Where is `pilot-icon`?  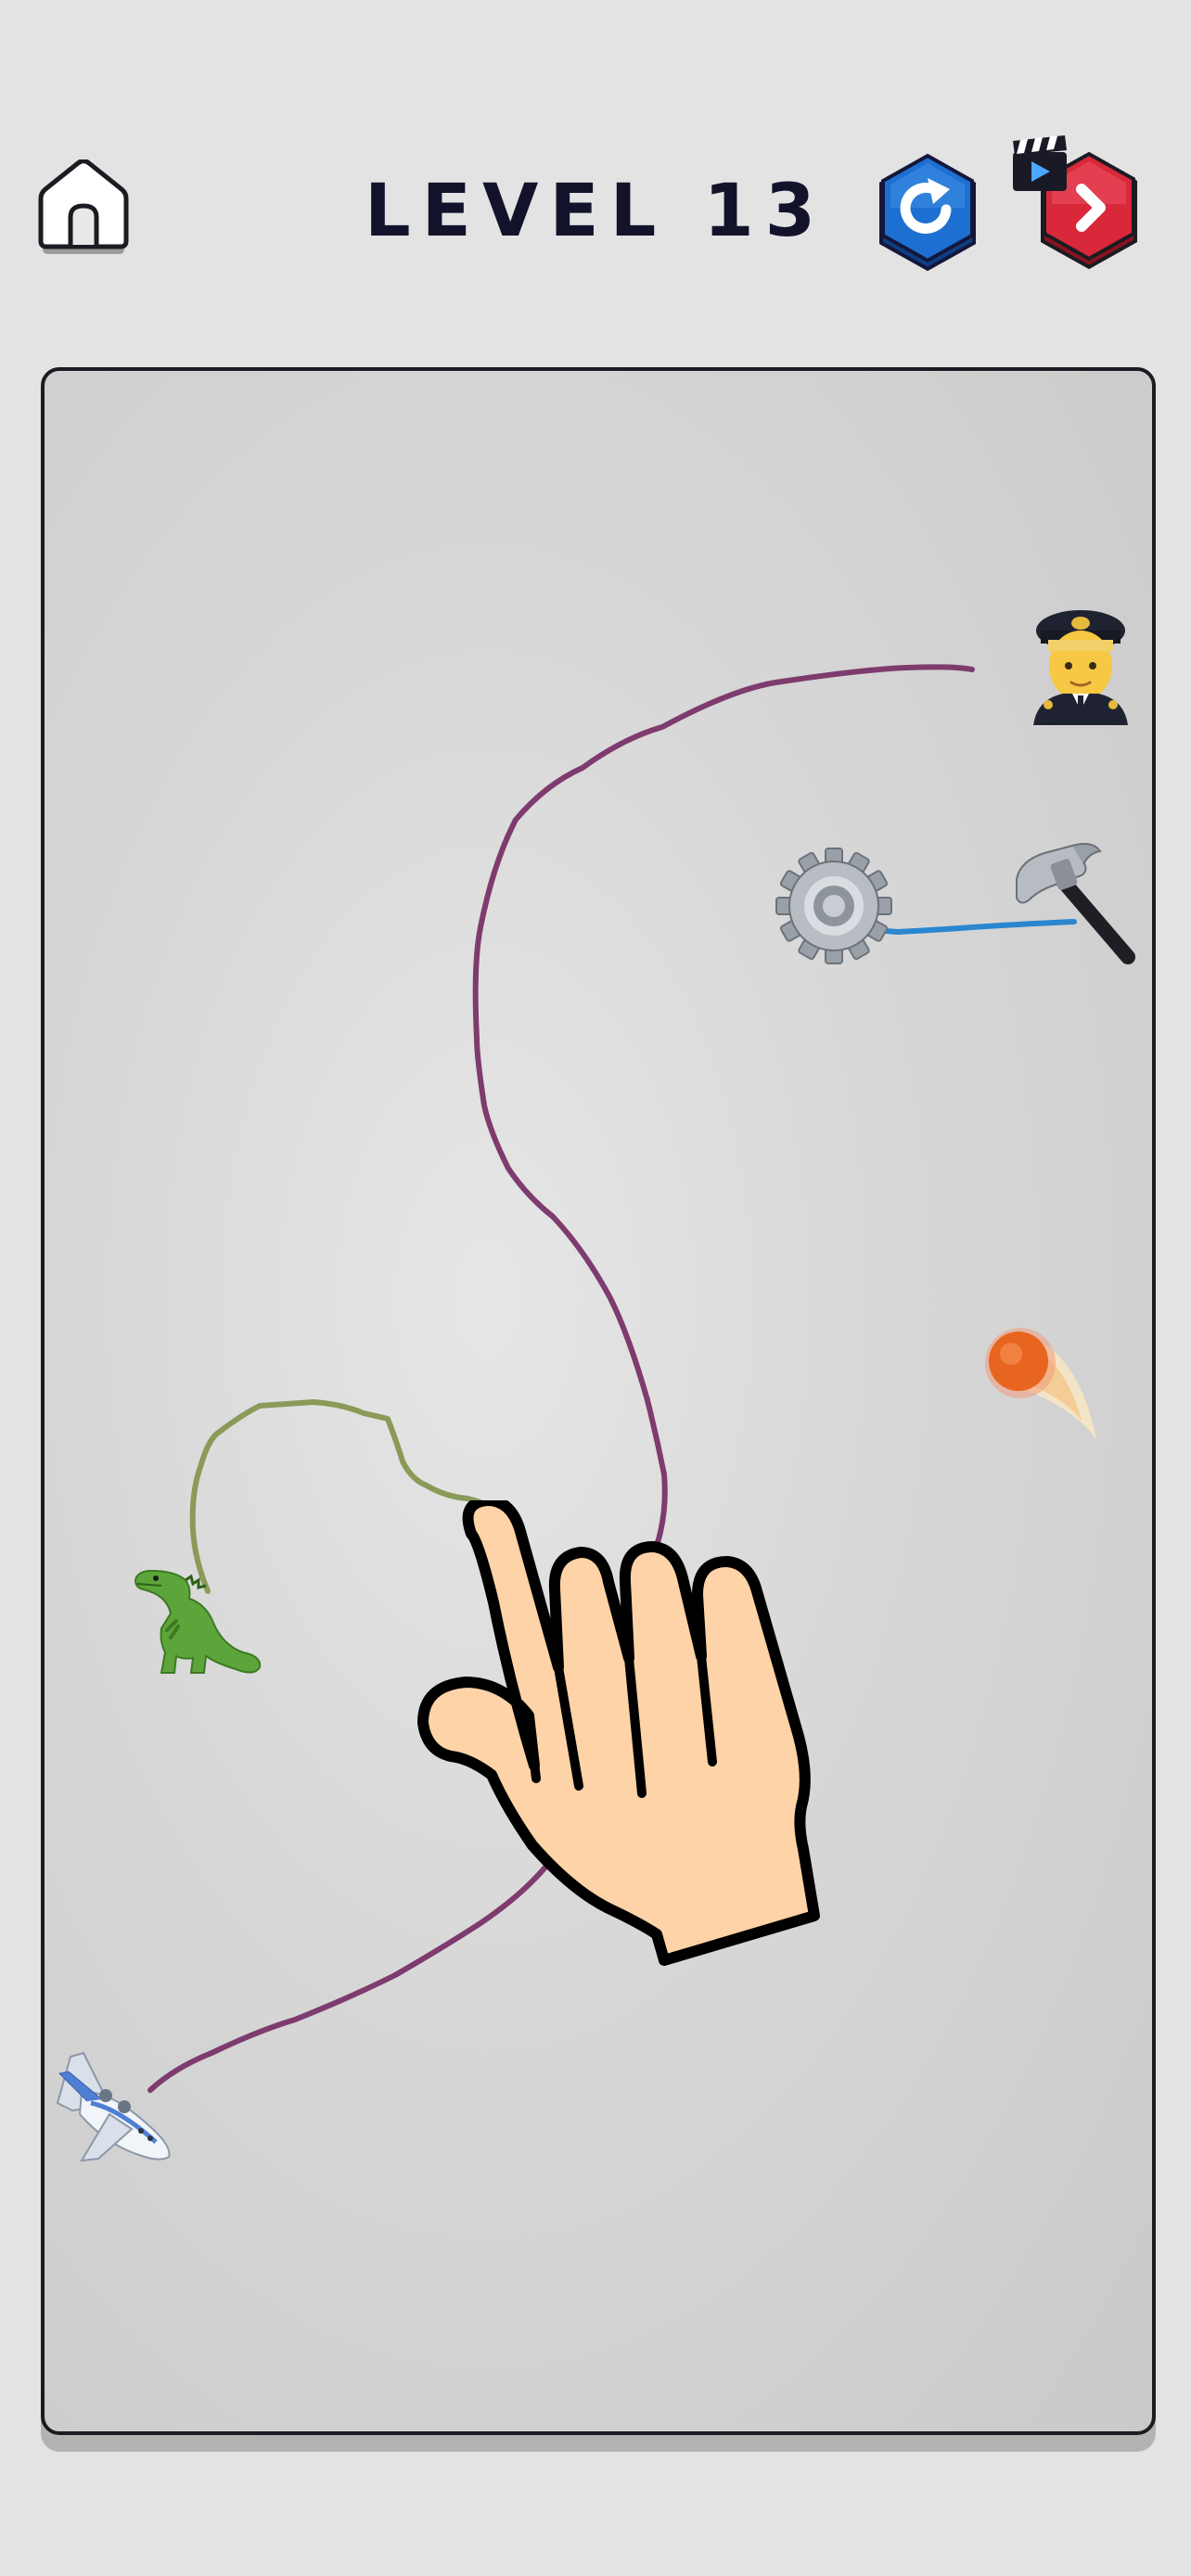 pilot-icon is located at coordinates (1080, 667).